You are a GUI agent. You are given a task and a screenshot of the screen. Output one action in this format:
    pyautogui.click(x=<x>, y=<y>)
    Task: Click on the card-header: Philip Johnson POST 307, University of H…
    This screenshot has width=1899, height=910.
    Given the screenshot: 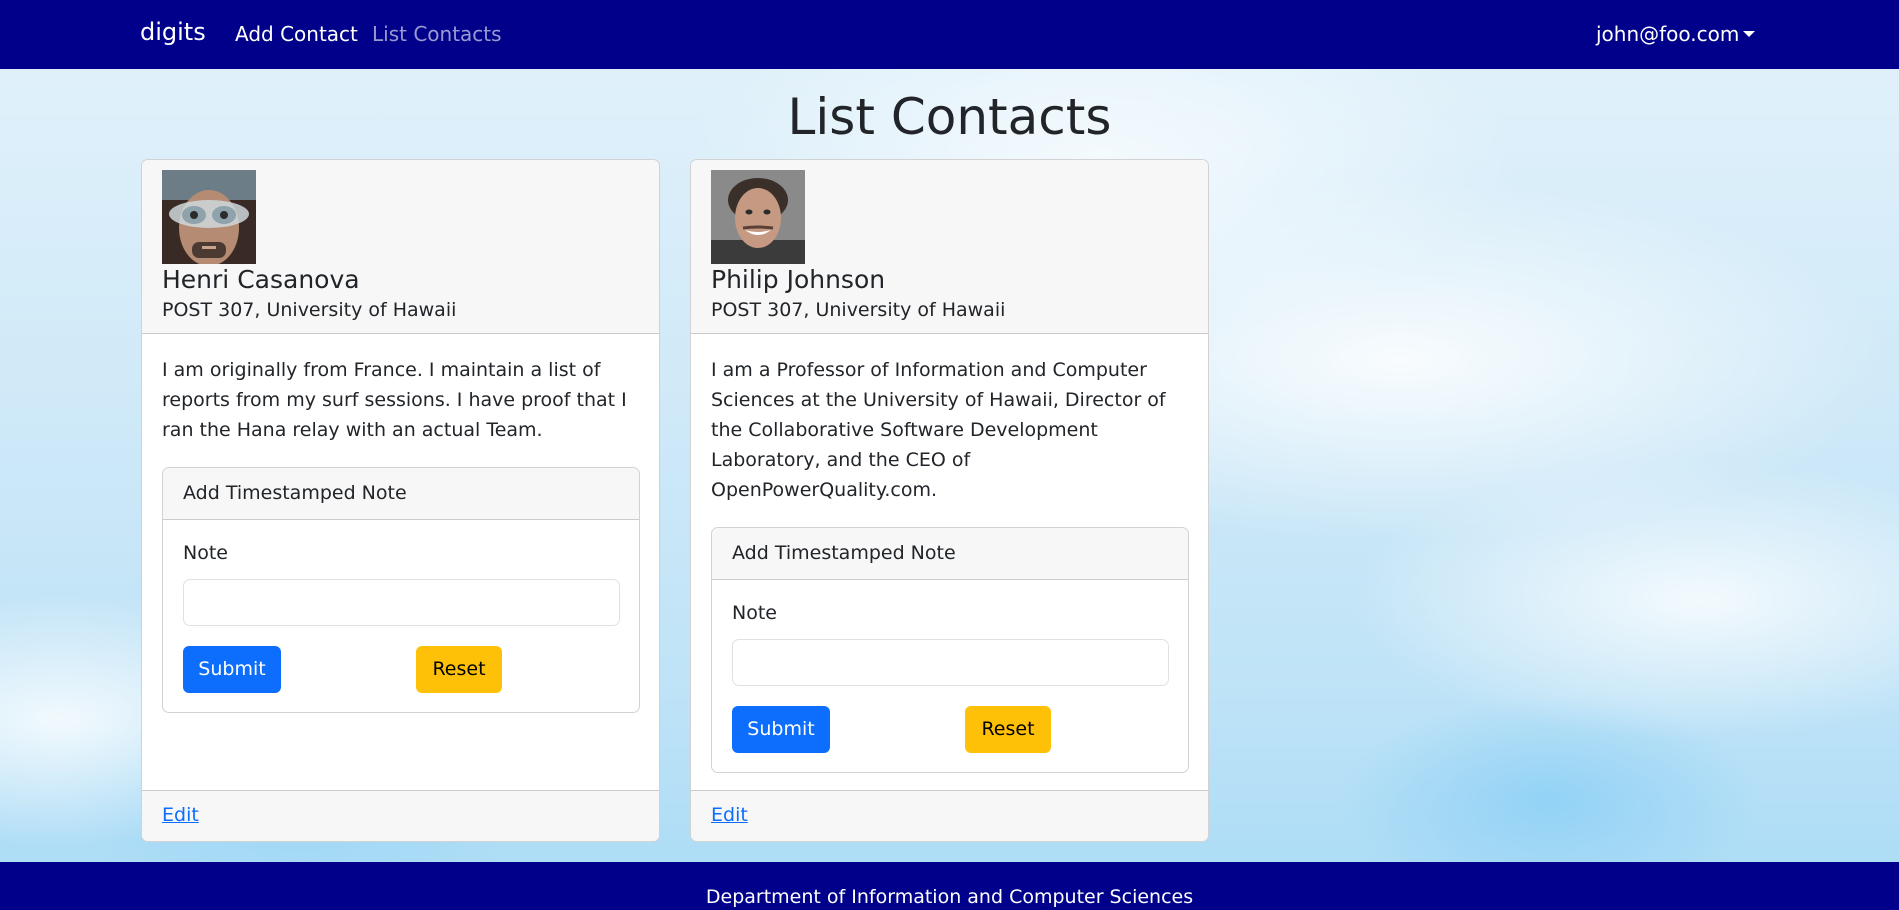 What is the action you would take?
    pyautogui.click(x=949, y=247)
    